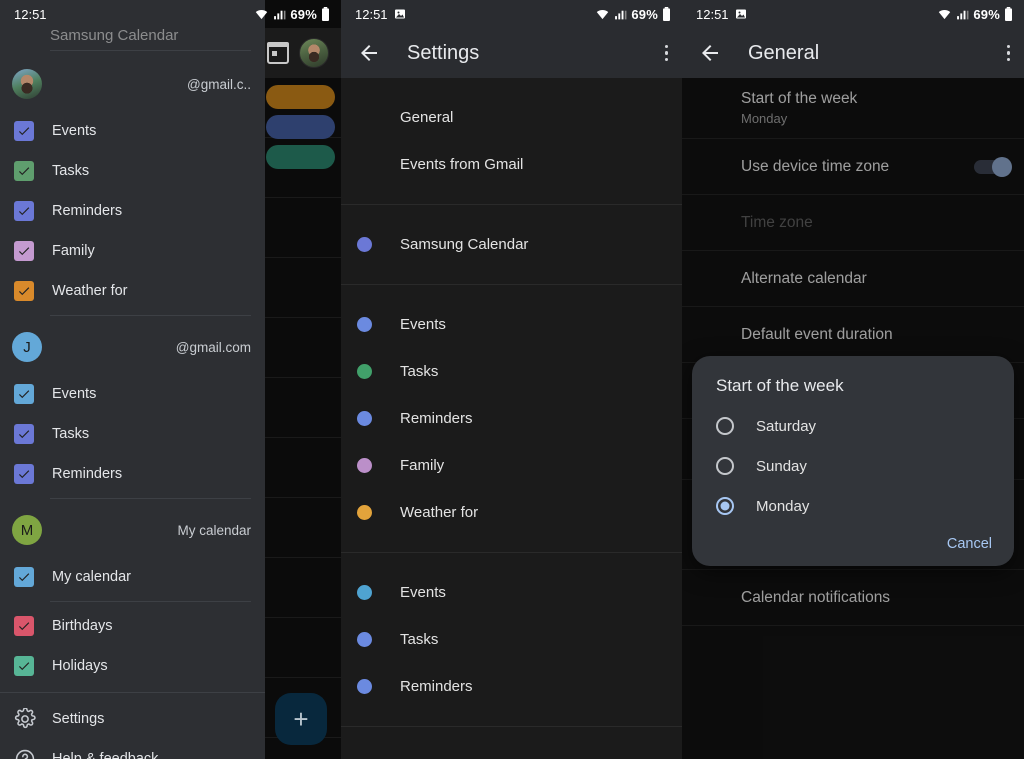 This screenshot has height=759, width=1024. Describe the element at coordinates (132, 291) in the screenshot. I see `drawer-calendar-row: Weather for` at that location.